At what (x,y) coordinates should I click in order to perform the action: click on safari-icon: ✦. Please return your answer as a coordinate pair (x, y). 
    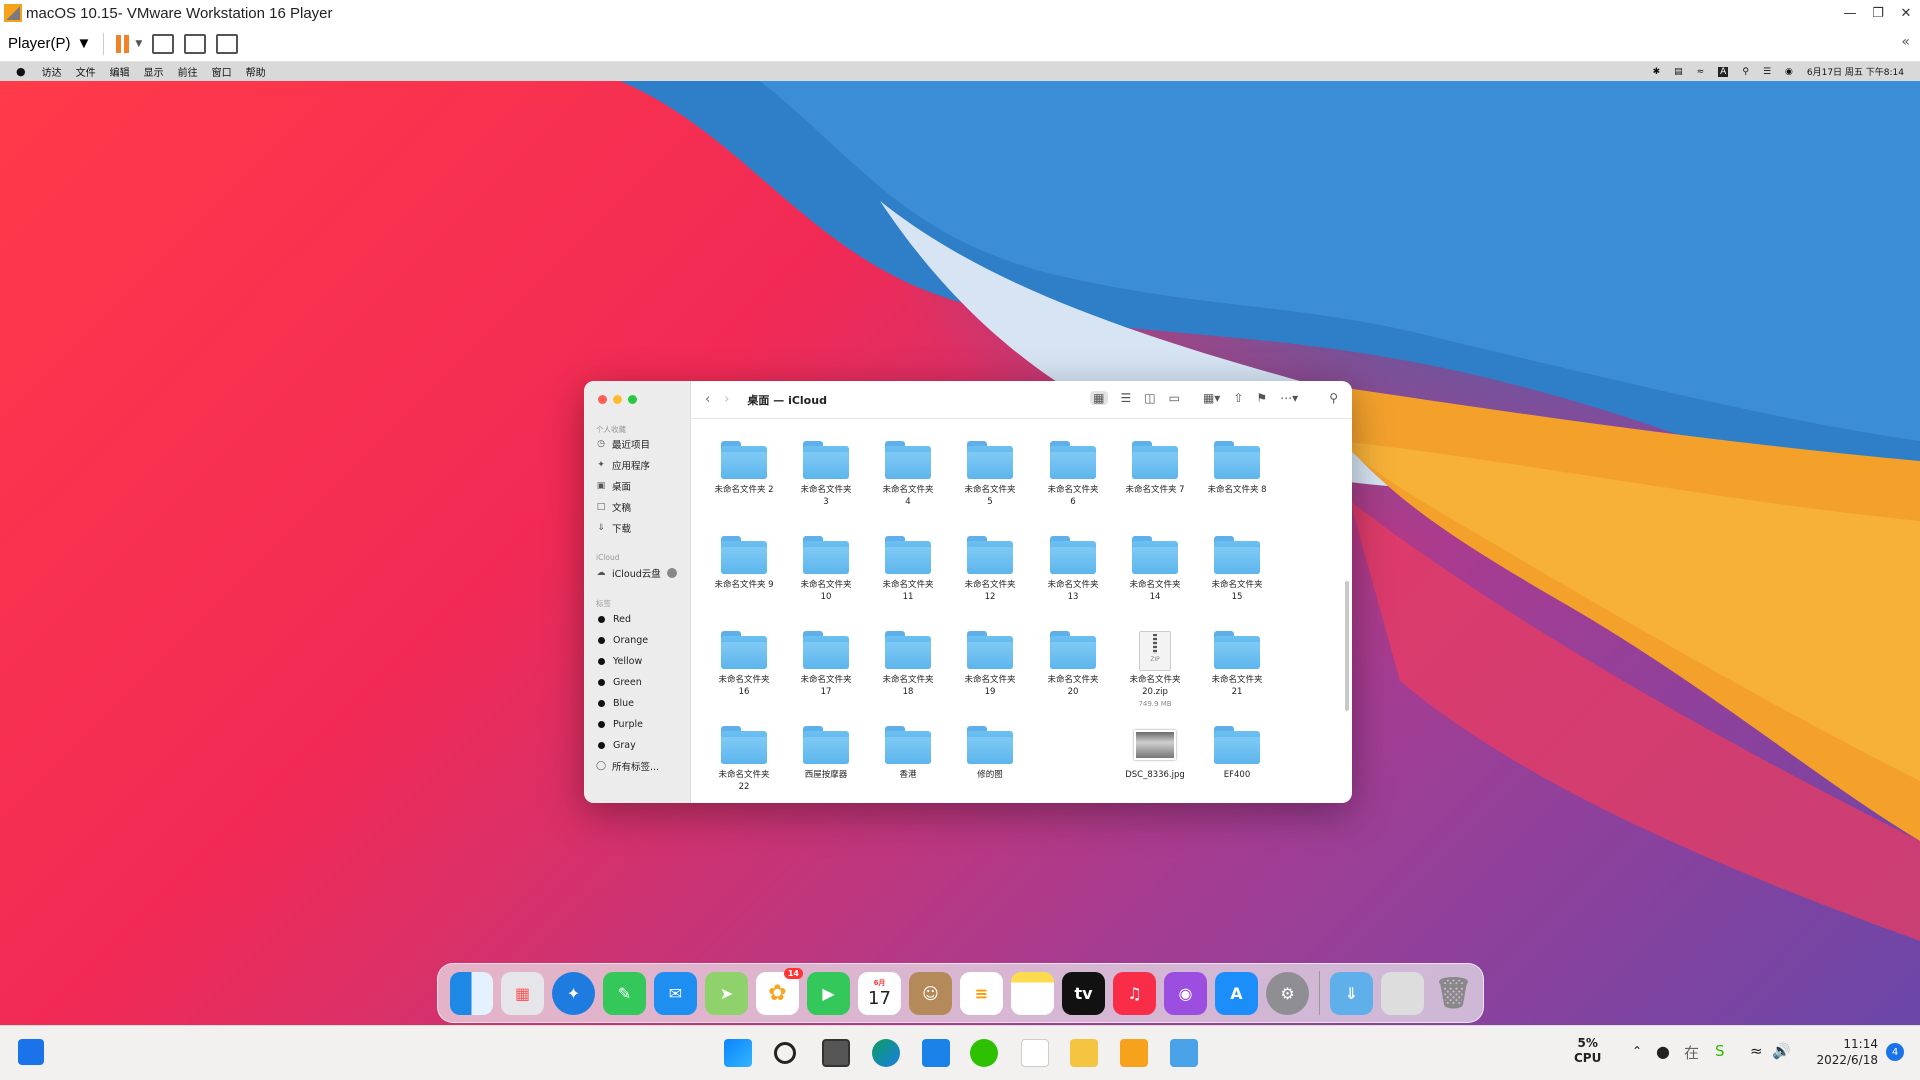
    Looking at the image, I should click on (573, 993).